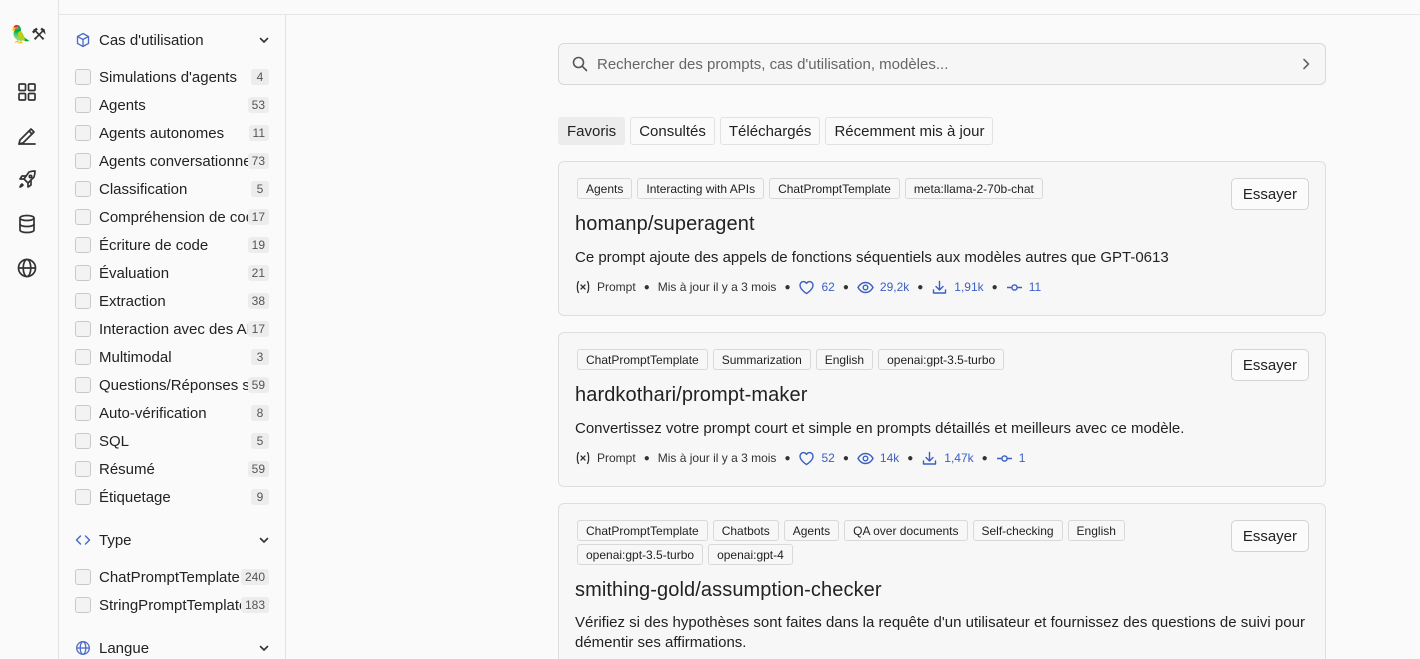  What do you see at coordinates (1035, 287) in the screenshot?
I see `forks-count: 11` at bounding box center [1035, 287].